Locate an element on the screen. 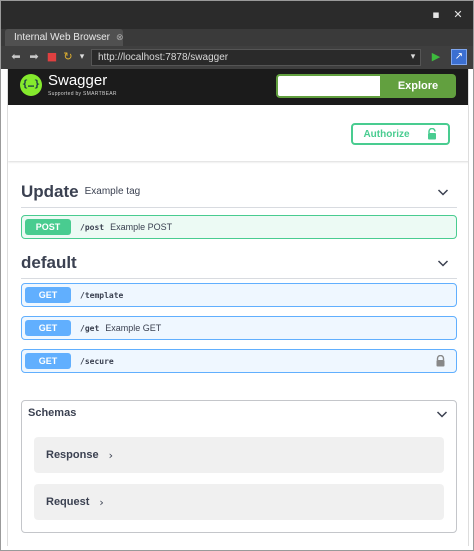 The height and width of the screenshot is (551, 474). schema-name: Response is located at coordinates (72, 455).